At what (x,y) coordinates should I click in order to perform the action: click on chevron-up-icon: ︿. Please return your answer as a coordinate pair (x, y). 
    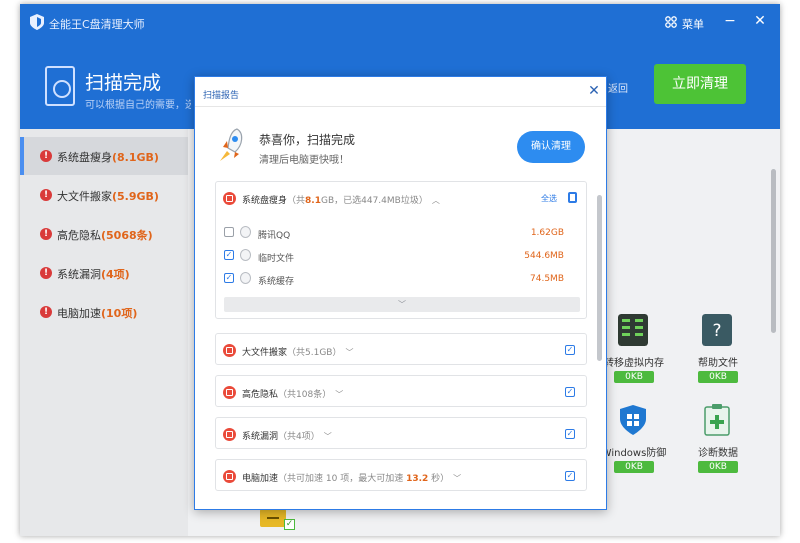
    Looking at the image, I should click on (436, 200).